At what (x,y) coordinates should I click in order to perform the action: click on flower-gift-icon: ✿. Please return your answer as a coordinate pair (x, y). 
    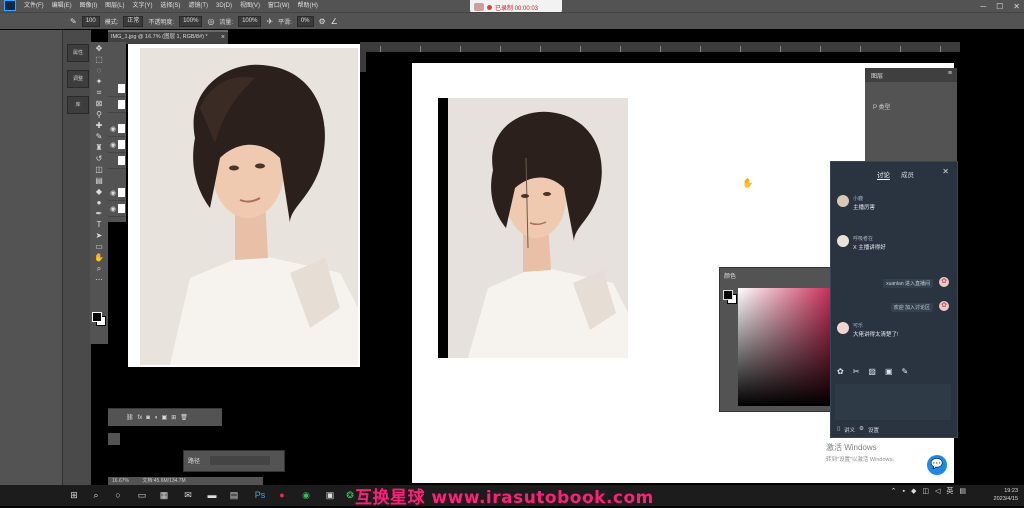
    Looking at the image, I should click on (840, 371).